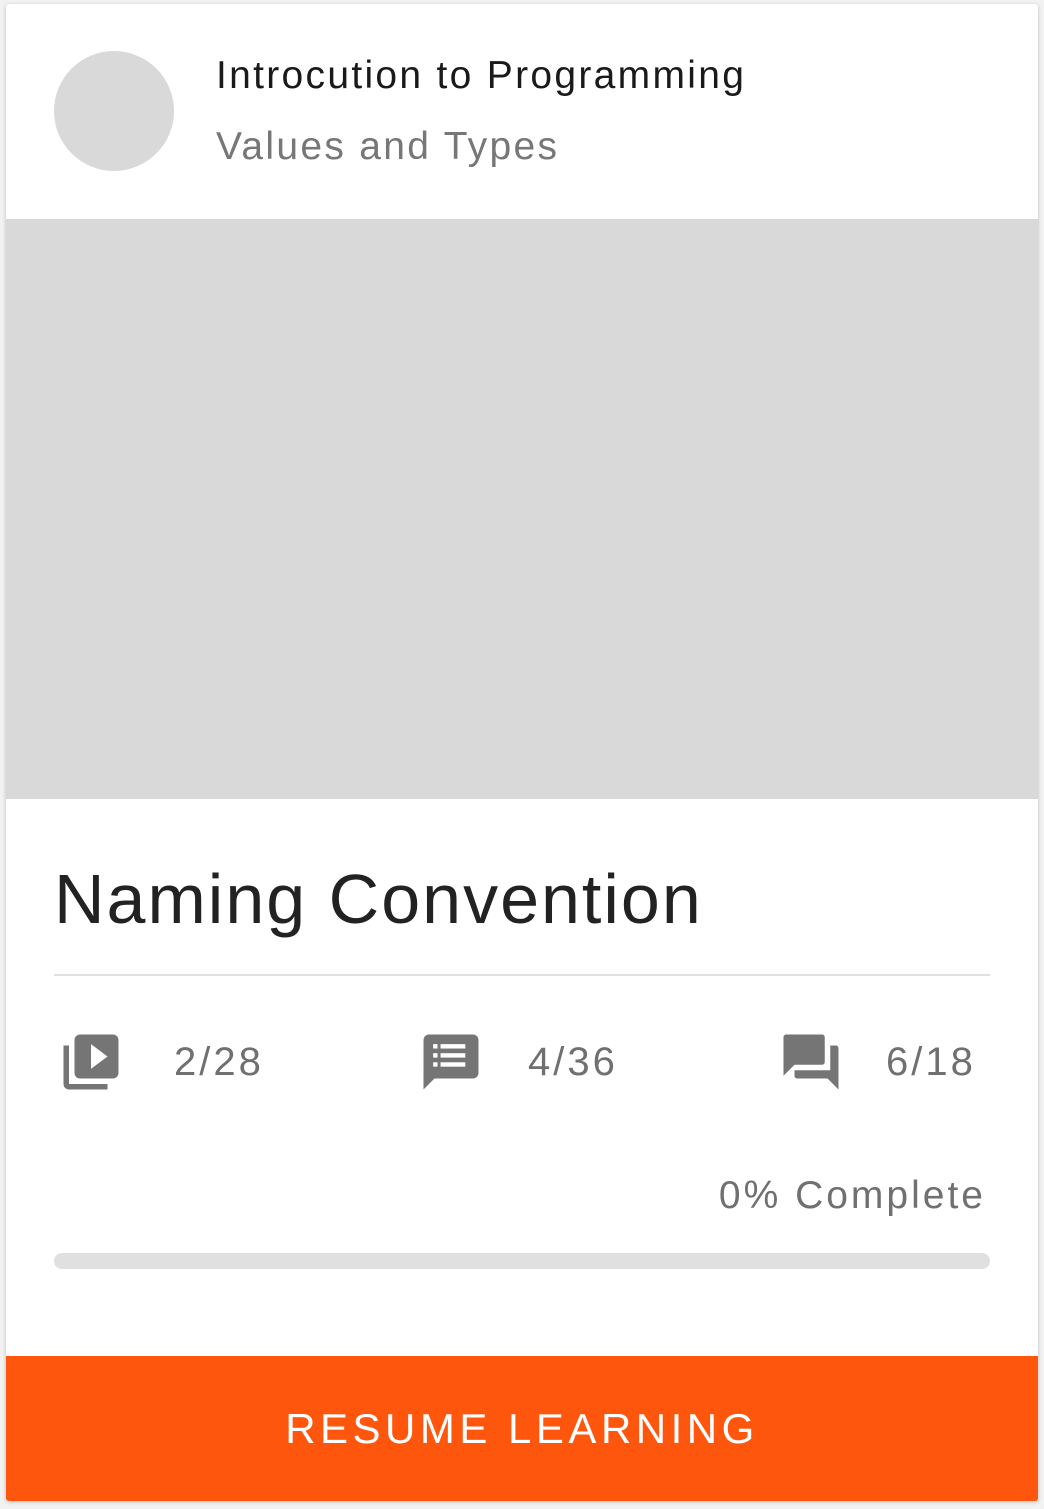 The height and width of the screenshot is (1509, 1044). I want to click on notes-count: 4/36, so click(573, 1062).